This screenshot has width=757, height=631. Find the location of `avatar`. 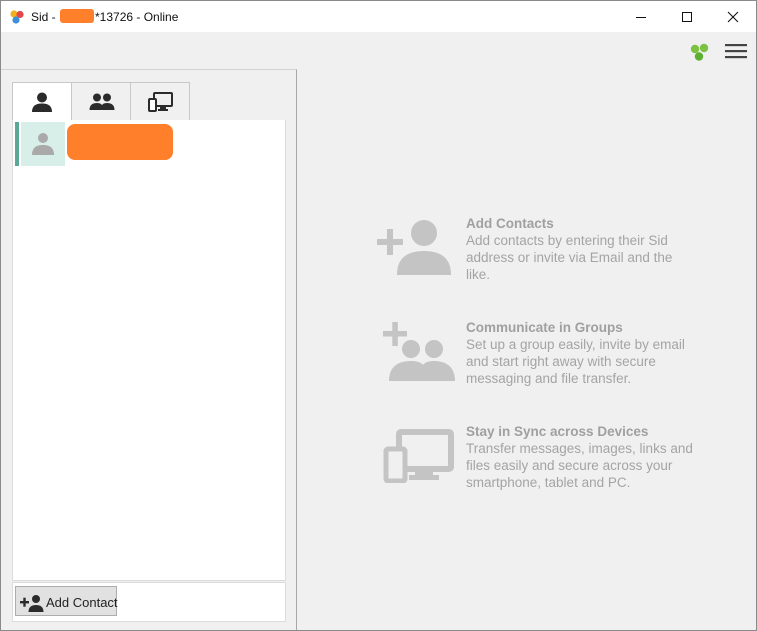

avatar is located at coordinates (43, 144).